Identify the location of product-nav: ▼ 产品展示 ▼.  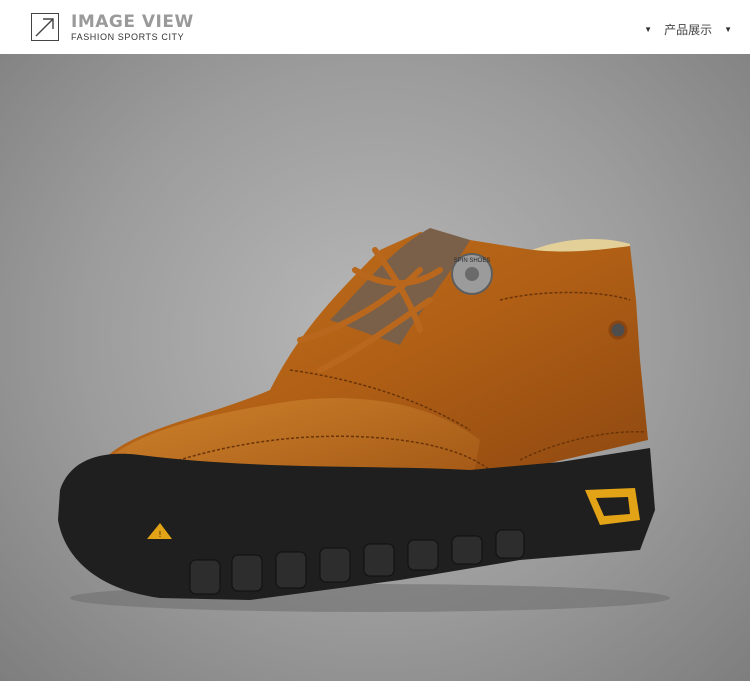
(688, 29).